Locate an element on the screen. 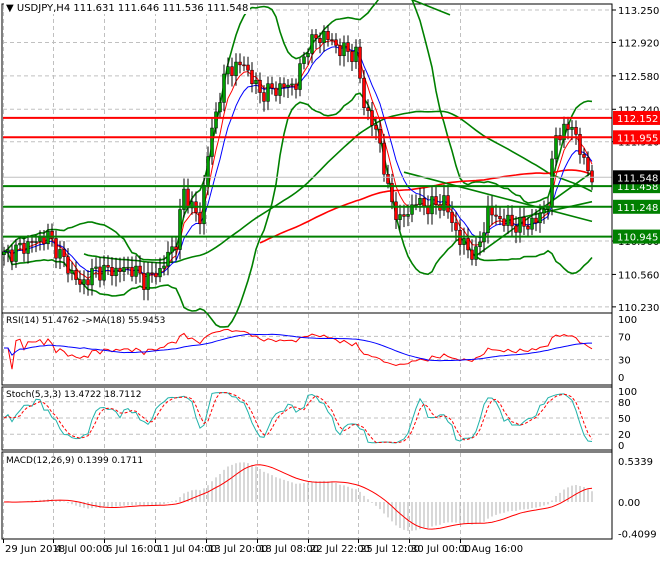 Image resolution: width=660 pixels, height=564 pixels. macd-axis-label: 0.00 is located at coordinates (629, 503).